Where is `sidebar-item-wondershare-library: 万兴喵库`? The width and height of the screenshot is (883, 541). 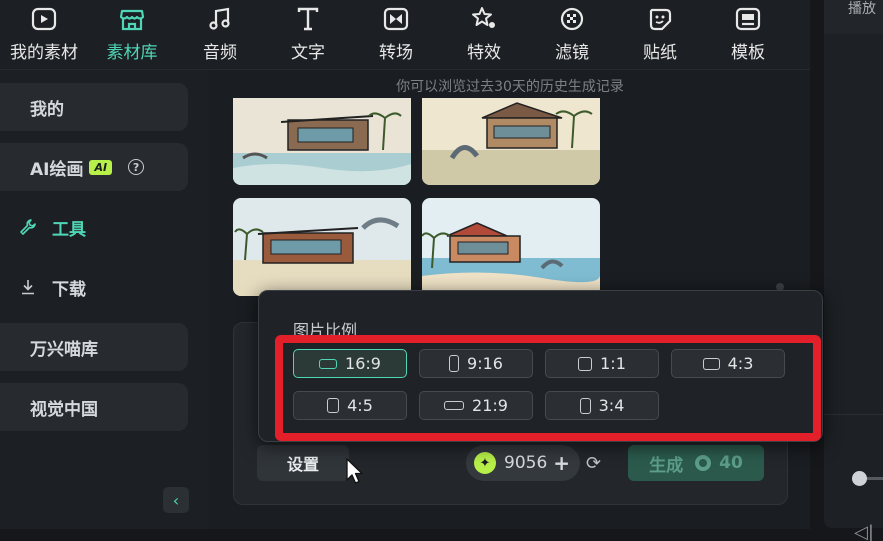
sidebar-item-wondershare-library: 万兴喵库 is located at coordinates (94, 347).